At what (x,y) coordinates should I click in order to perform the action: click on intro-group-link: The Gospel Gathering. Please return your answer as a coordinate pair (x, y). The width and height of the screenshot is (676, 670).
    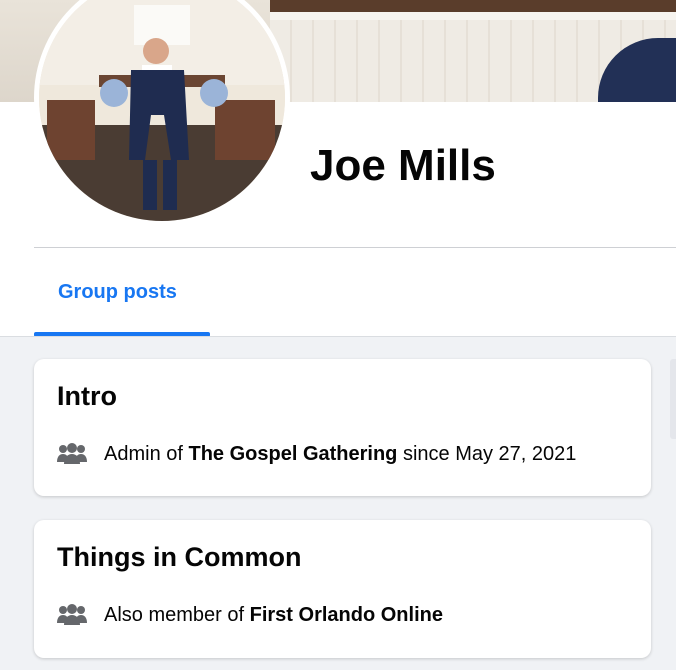
    Looking at the image, I should click on (292, 454).